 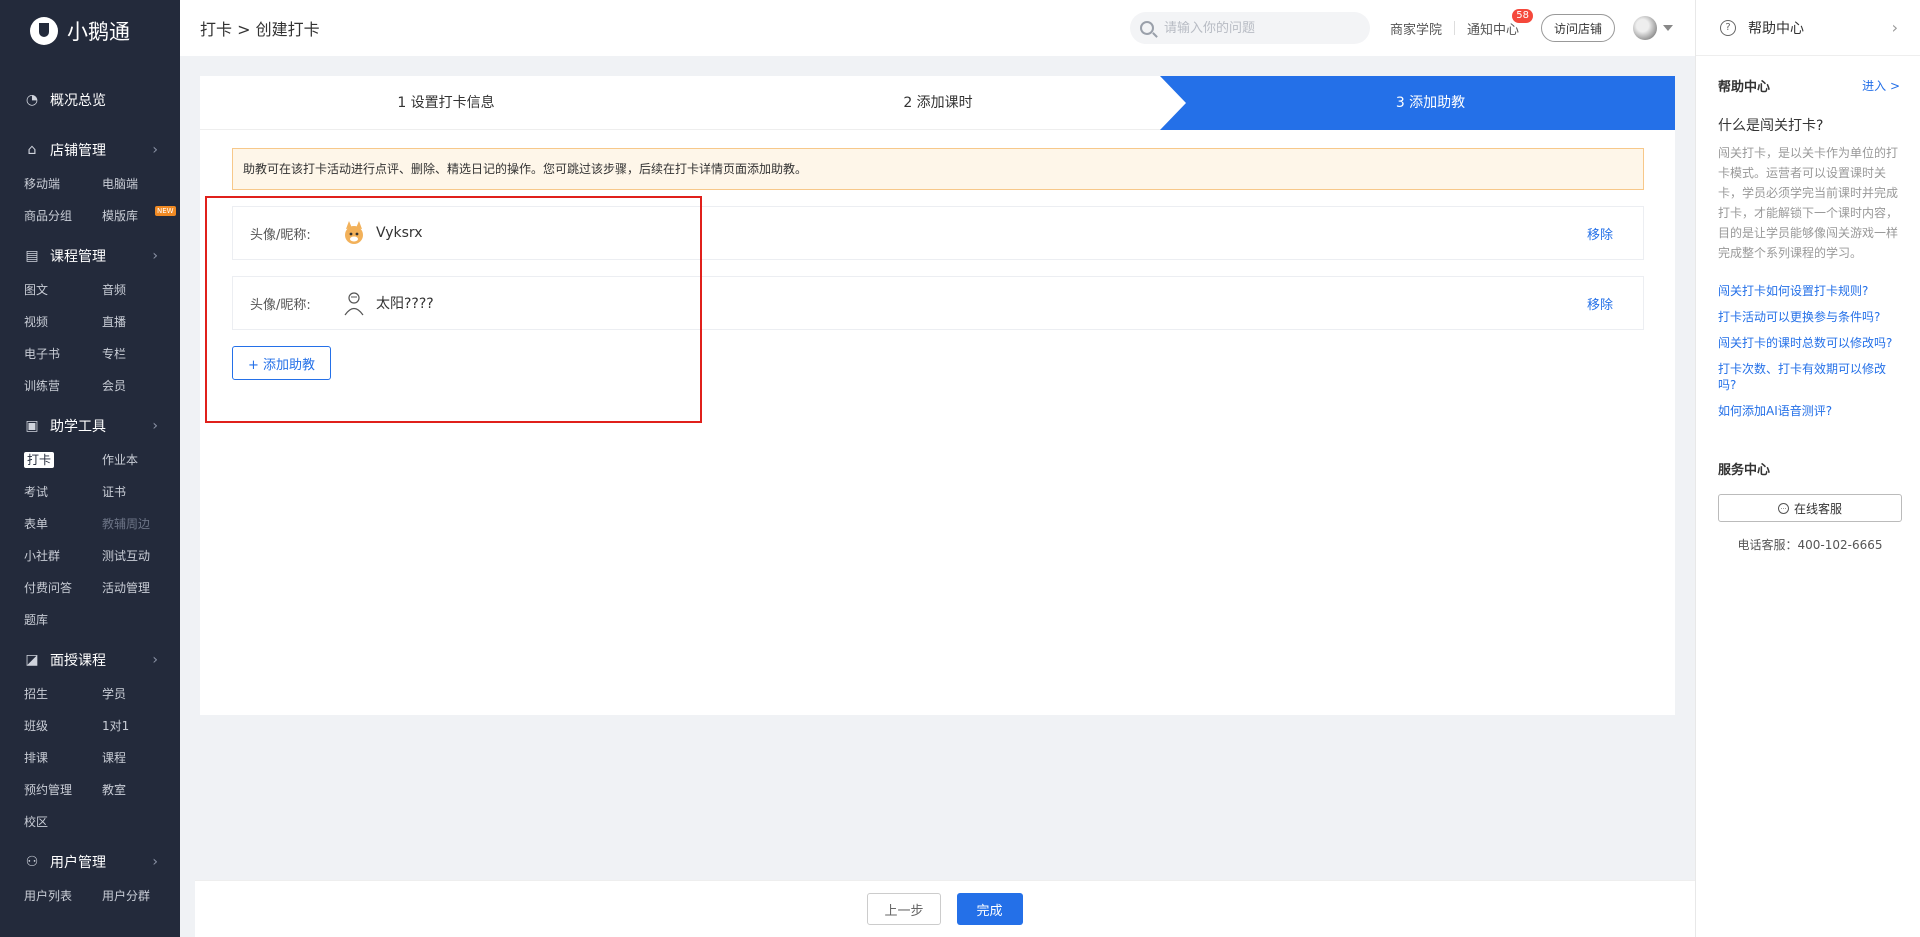 What do you see at coordinates (63, 290) in the screenshot?
I see `nav-item-article: 图文` at bounding box center [63, 290].